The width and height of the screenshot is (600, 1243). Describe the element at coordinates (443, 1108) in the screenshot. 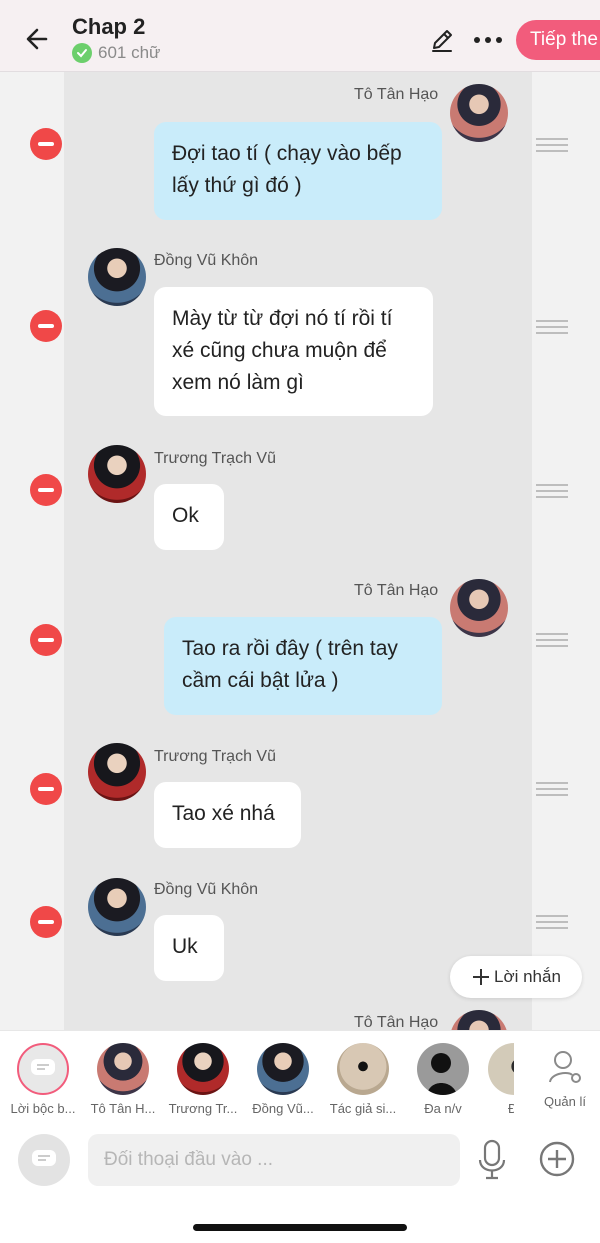

I see `character-label: Đa n/v` at that location.